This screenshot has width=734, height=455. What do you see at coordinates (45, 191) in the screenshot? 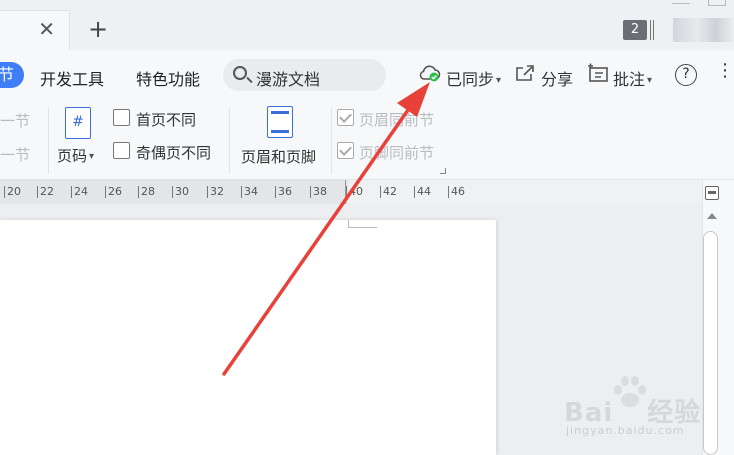
I see `ruler-tick: 22` at bounding box center [45, 191].